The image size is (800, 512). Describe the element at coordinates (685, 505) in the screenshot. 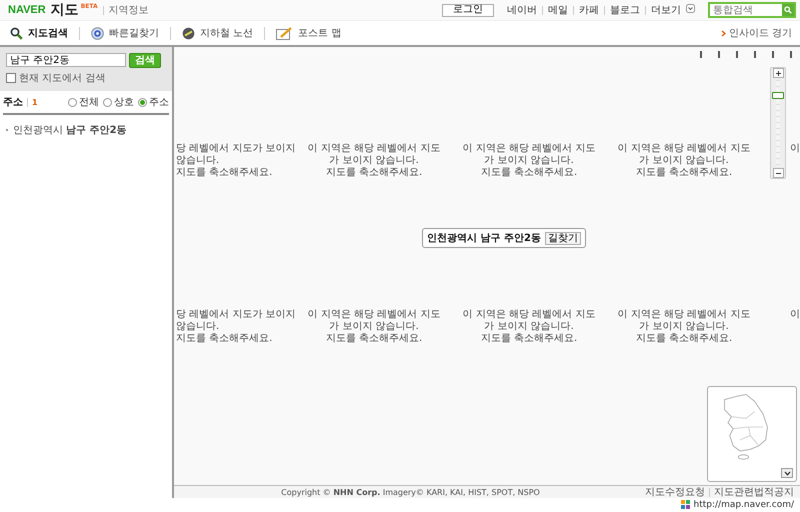

I see `naver-grid-icon` at that location.